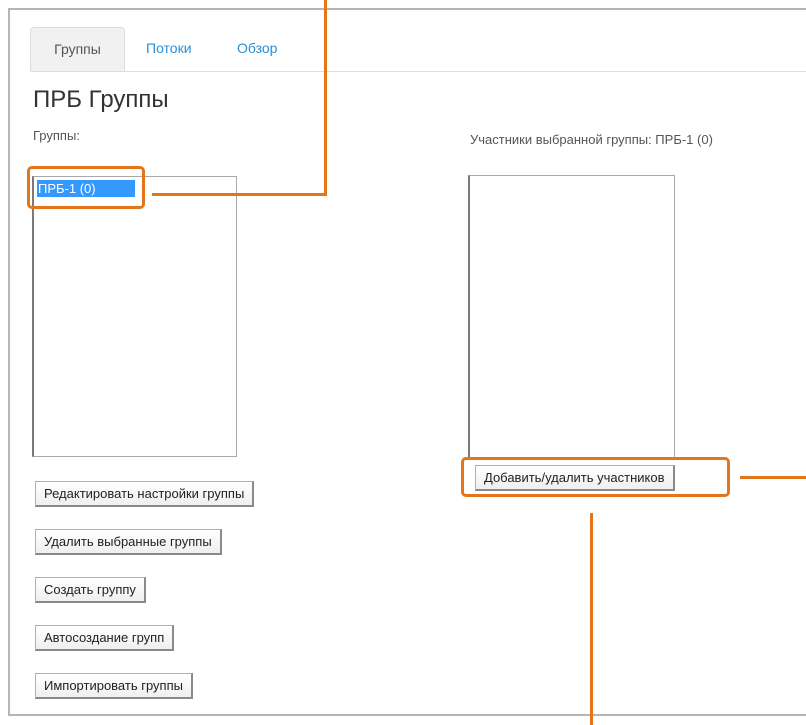 The image size is (806, 725). I want to click on tab-groups: Группы, so click(77, 49).